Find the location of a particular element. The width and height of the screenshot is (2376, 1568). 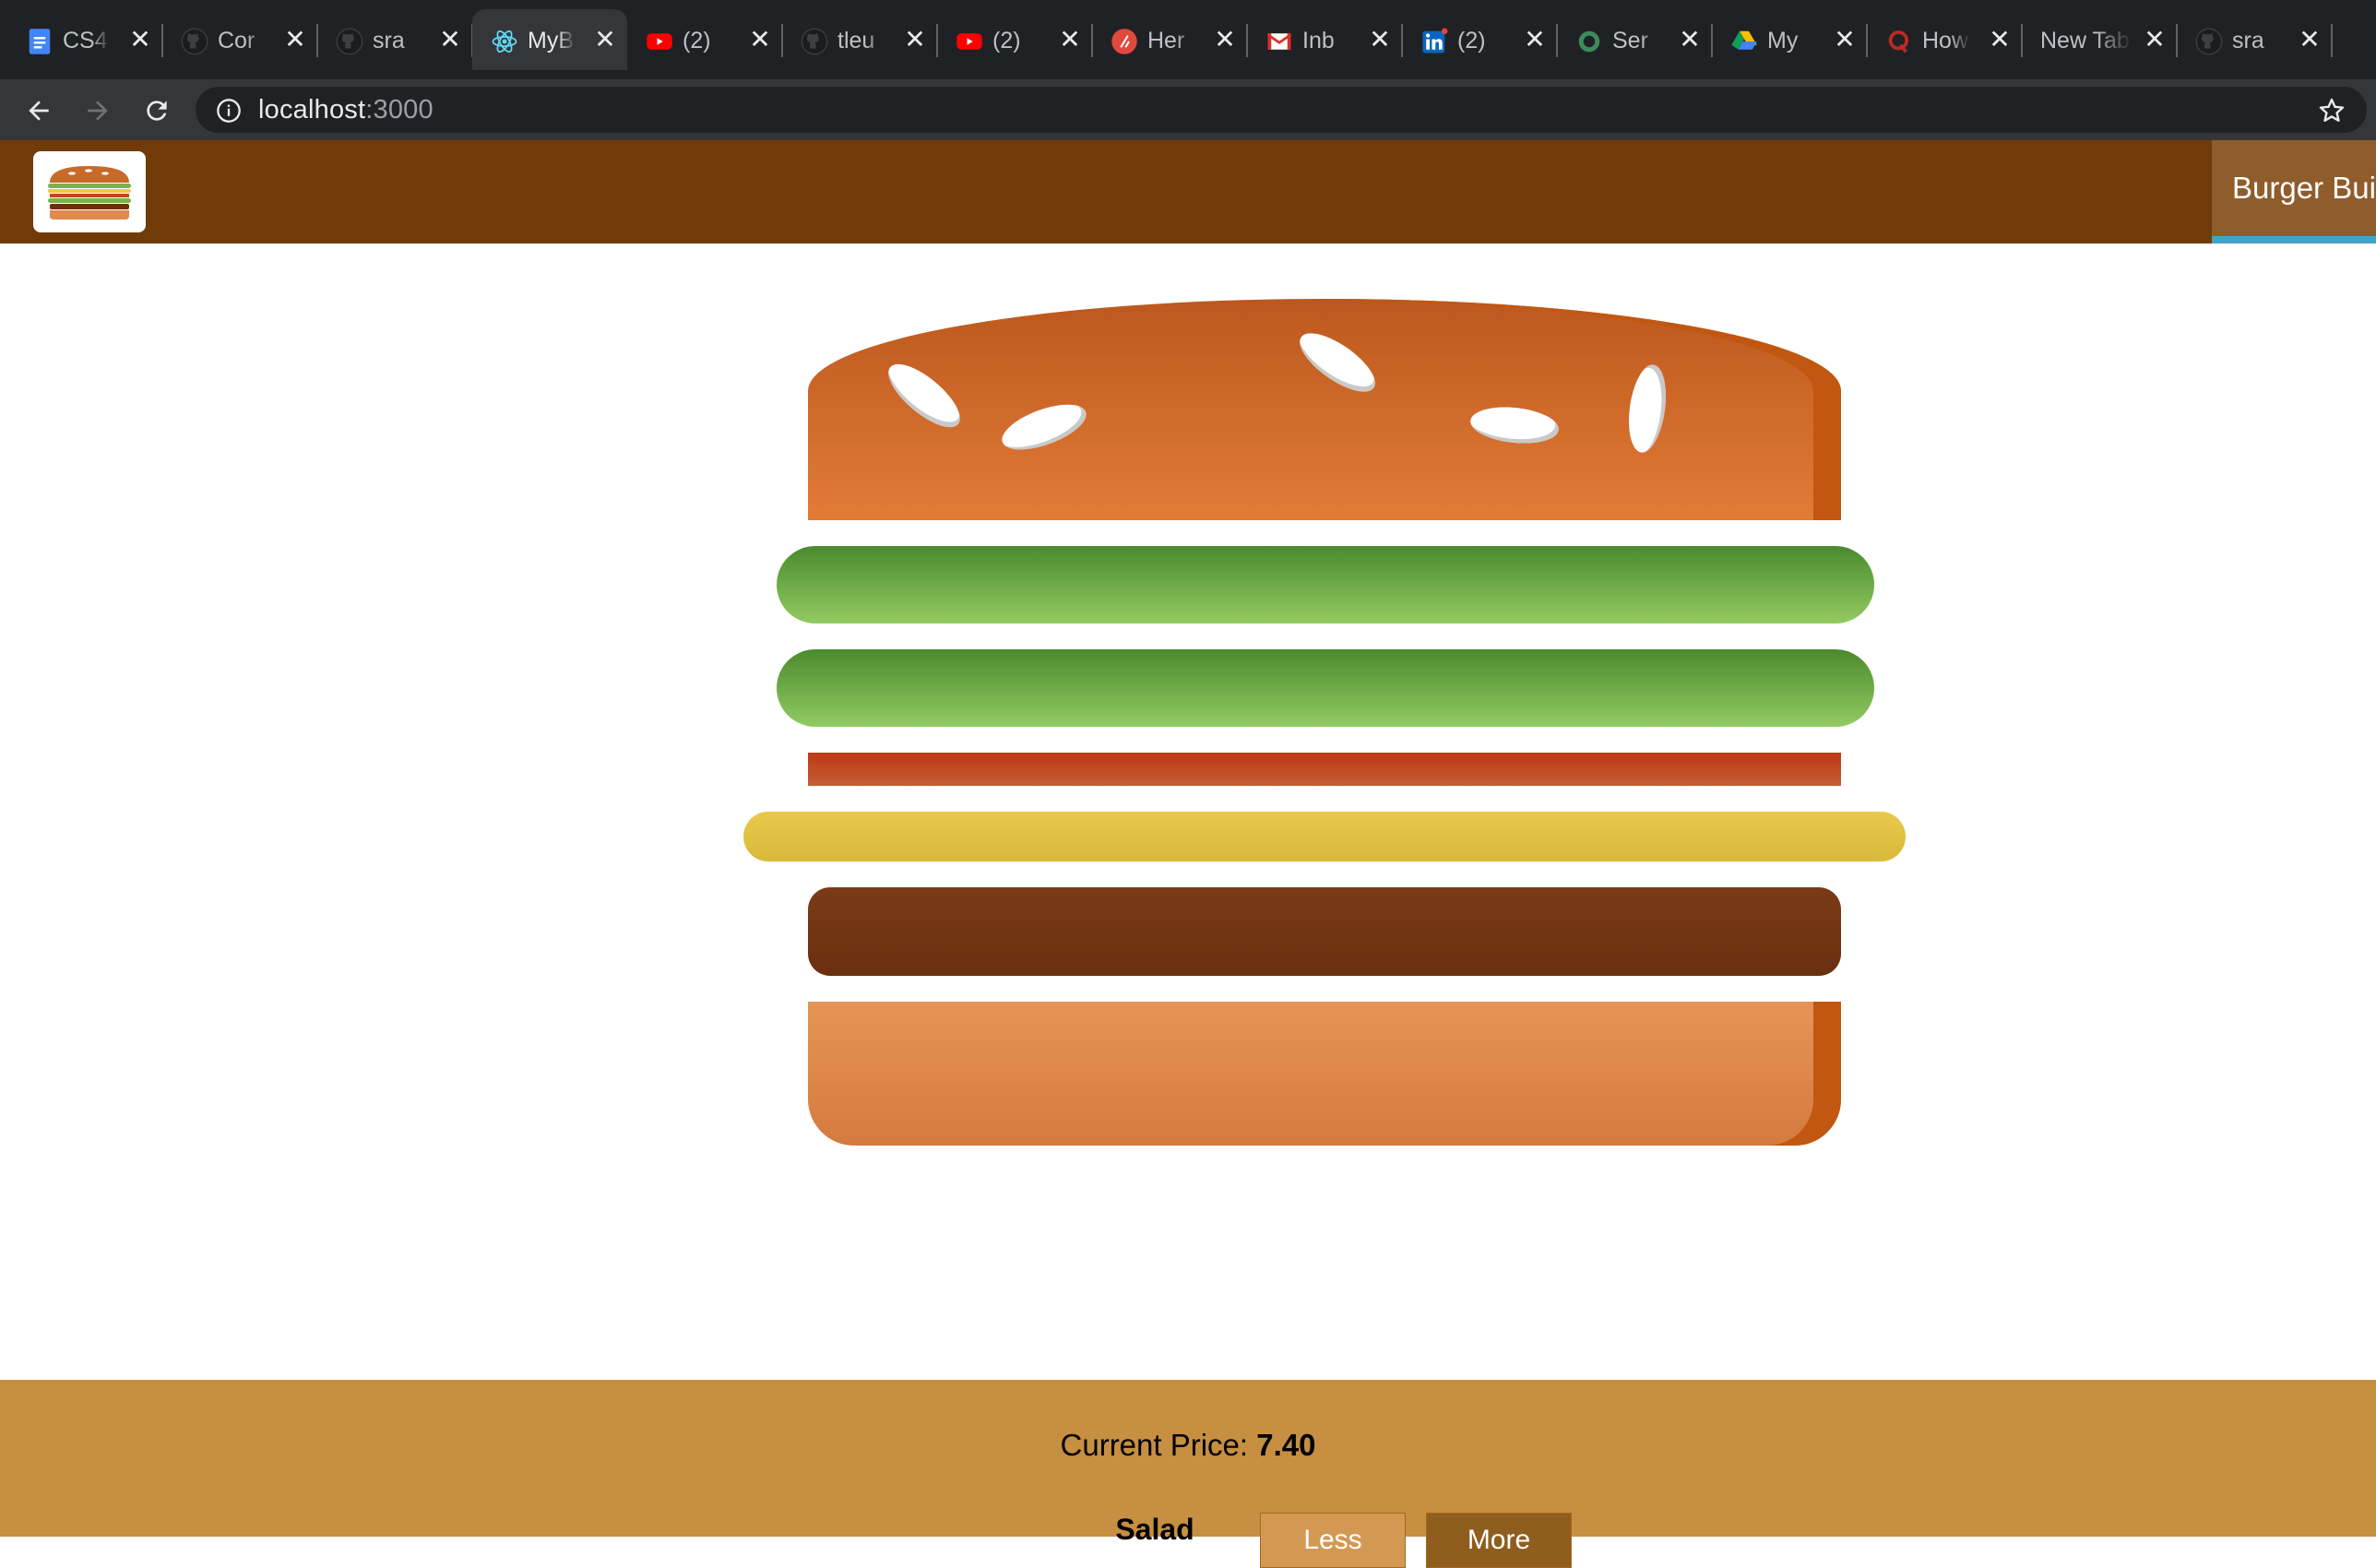

browser-tab: New Tab ✕ is located at coordinates (2100, 39).